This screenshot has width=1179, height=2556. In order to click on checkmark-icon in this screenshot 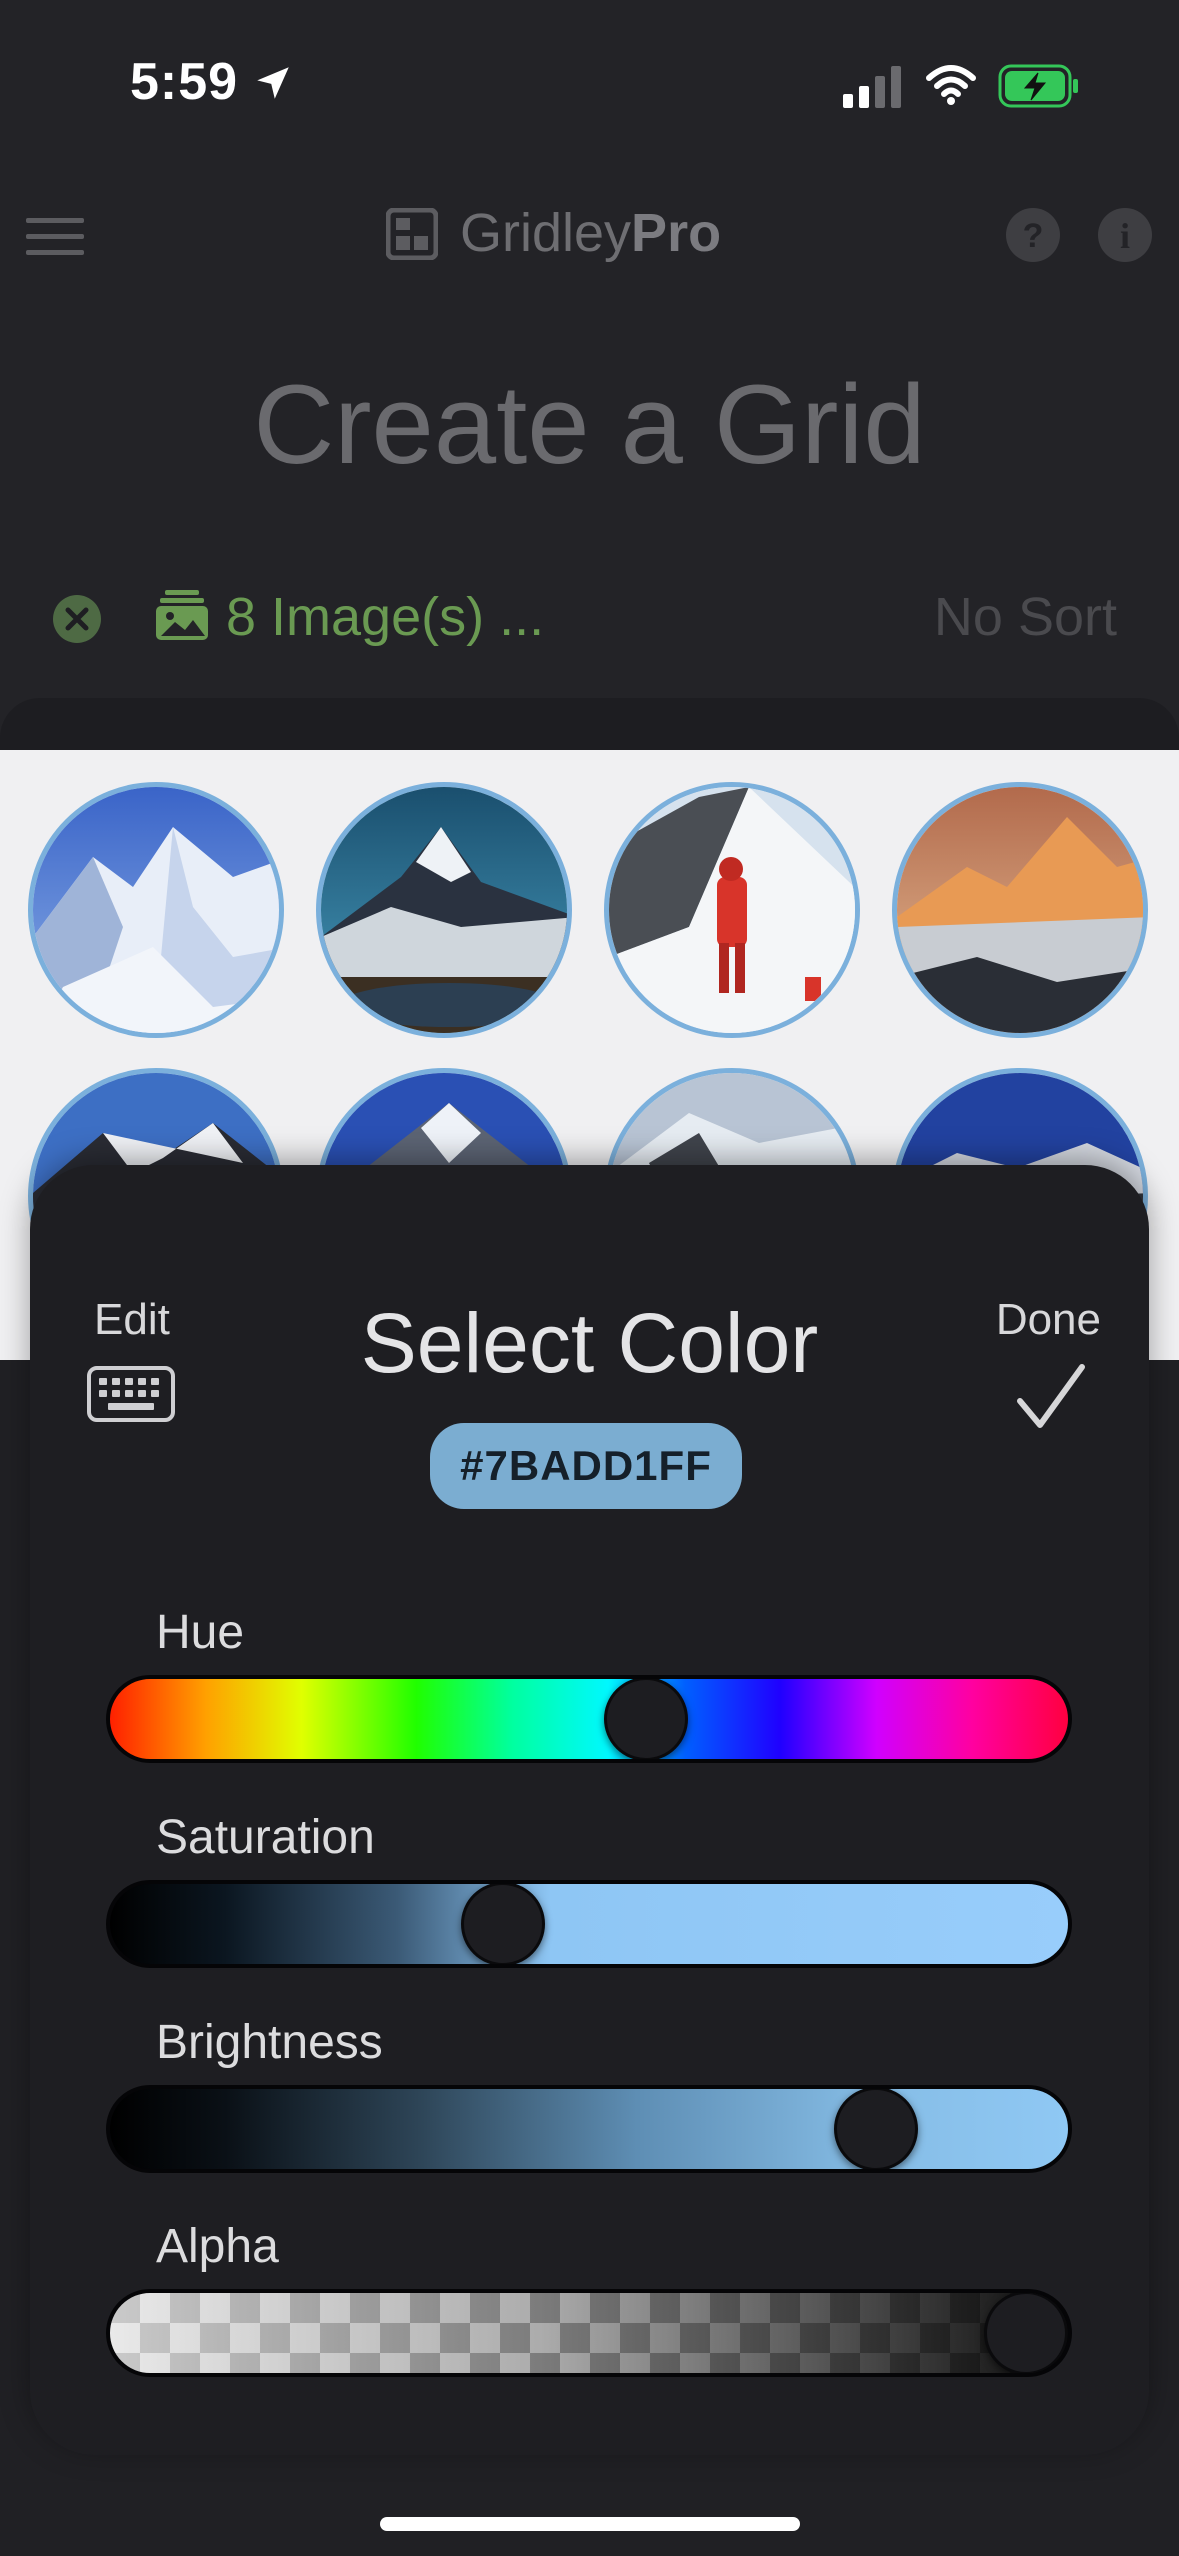, I will do `click(1050, 1399)`.